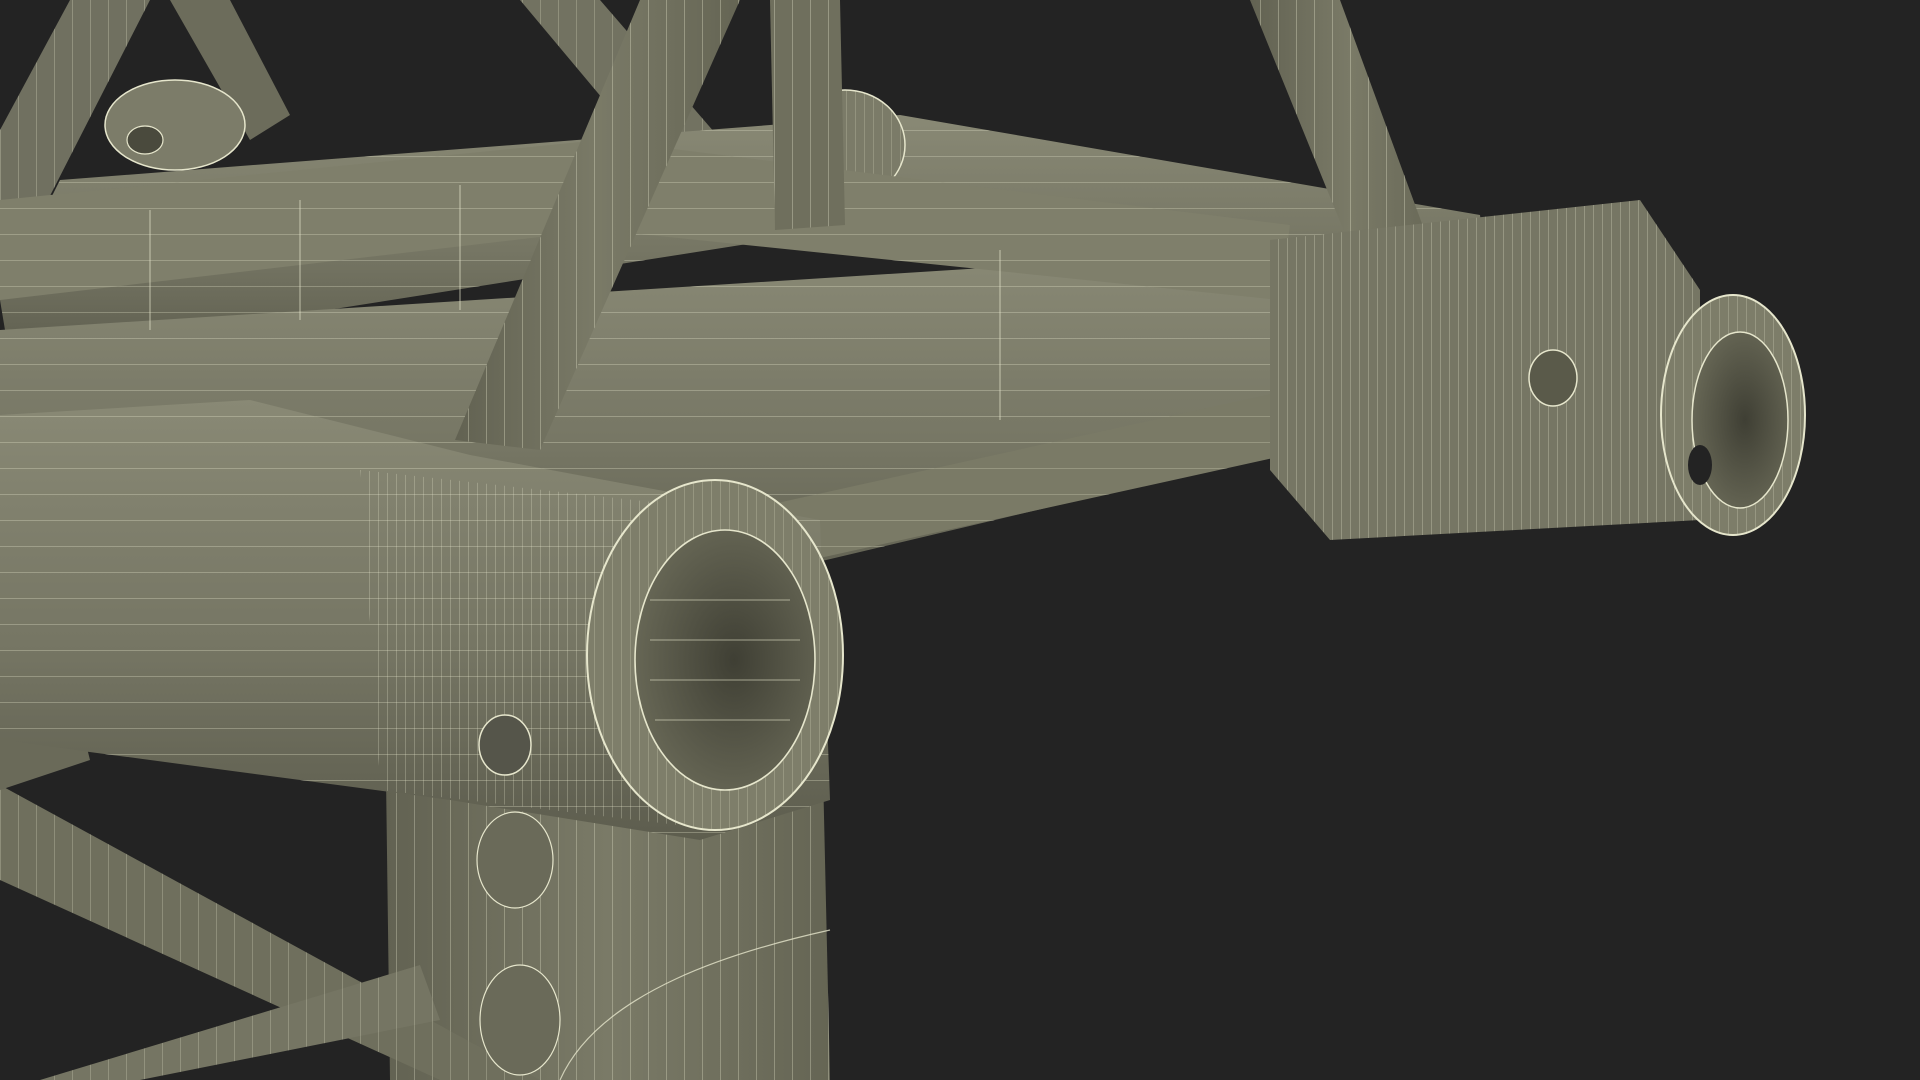  What do you see at coordinates (505, 745) in the screenshot?
I see `front-connector-pin-hole` at bounding box center [505, 745].